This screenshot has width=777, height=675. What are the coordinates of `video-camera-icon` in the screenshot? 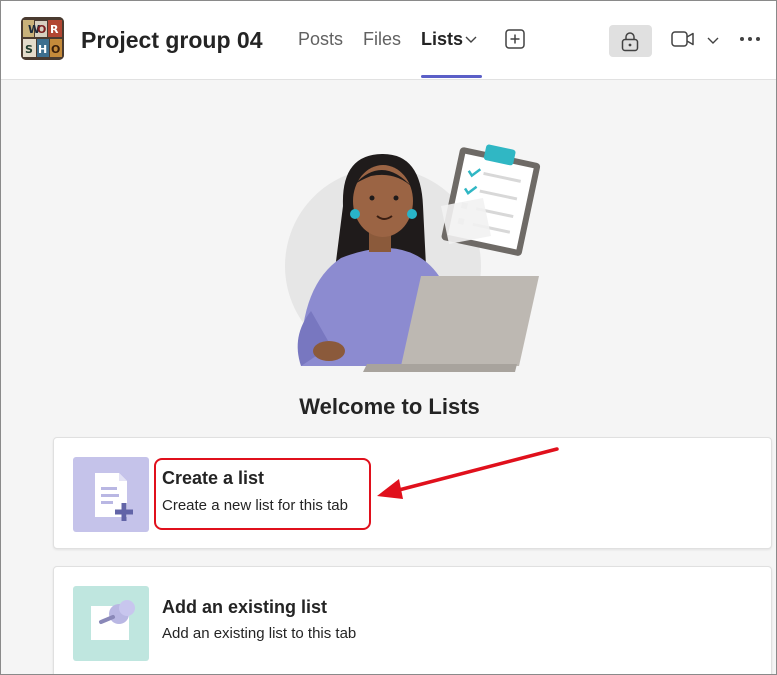 It's located at (683, 39).